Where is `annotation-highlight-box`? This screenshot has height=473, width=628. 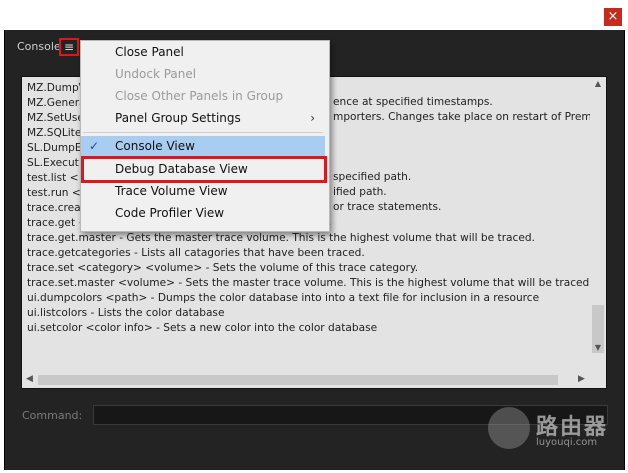 annotation-highlight-box is located at coordinates (204, 169).